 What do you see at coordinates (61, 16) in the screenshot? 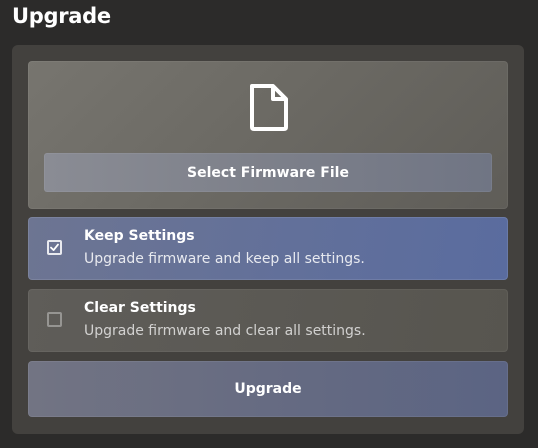
I see `page-title: Upgrade` at bounding box center [61, 16].